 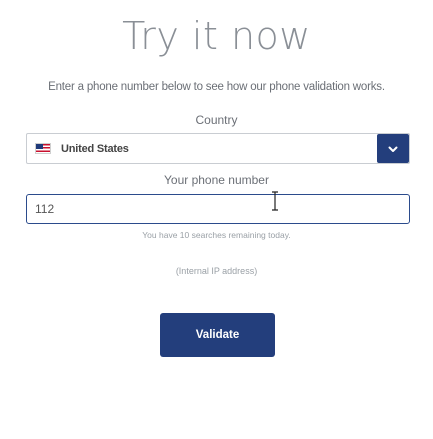 What do you see at coordinates (216, 235) in the screenshot?
I see `searches-remaining-text: You have 10 searches remaining today.` at bounding box center [216, 235].